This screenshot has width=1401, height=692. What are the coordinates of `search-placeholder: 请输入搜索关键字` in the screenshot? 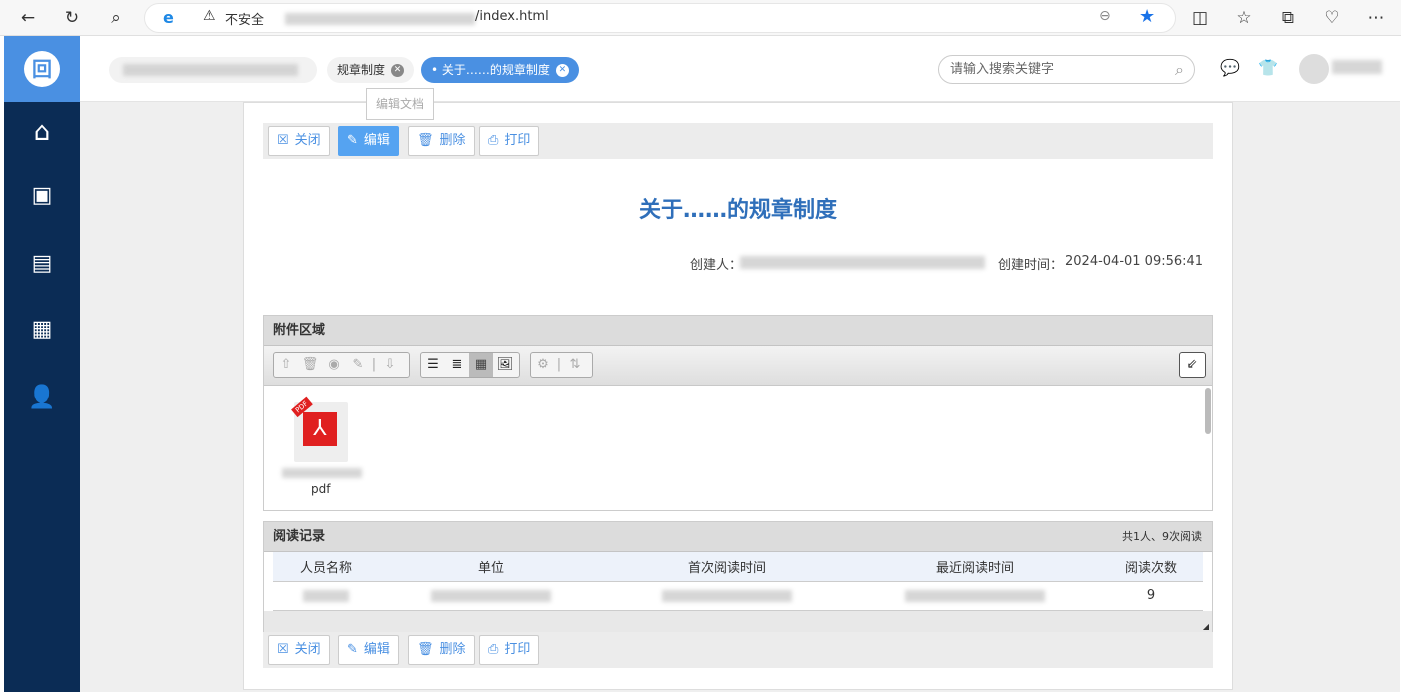 It's located at (1002, 69).